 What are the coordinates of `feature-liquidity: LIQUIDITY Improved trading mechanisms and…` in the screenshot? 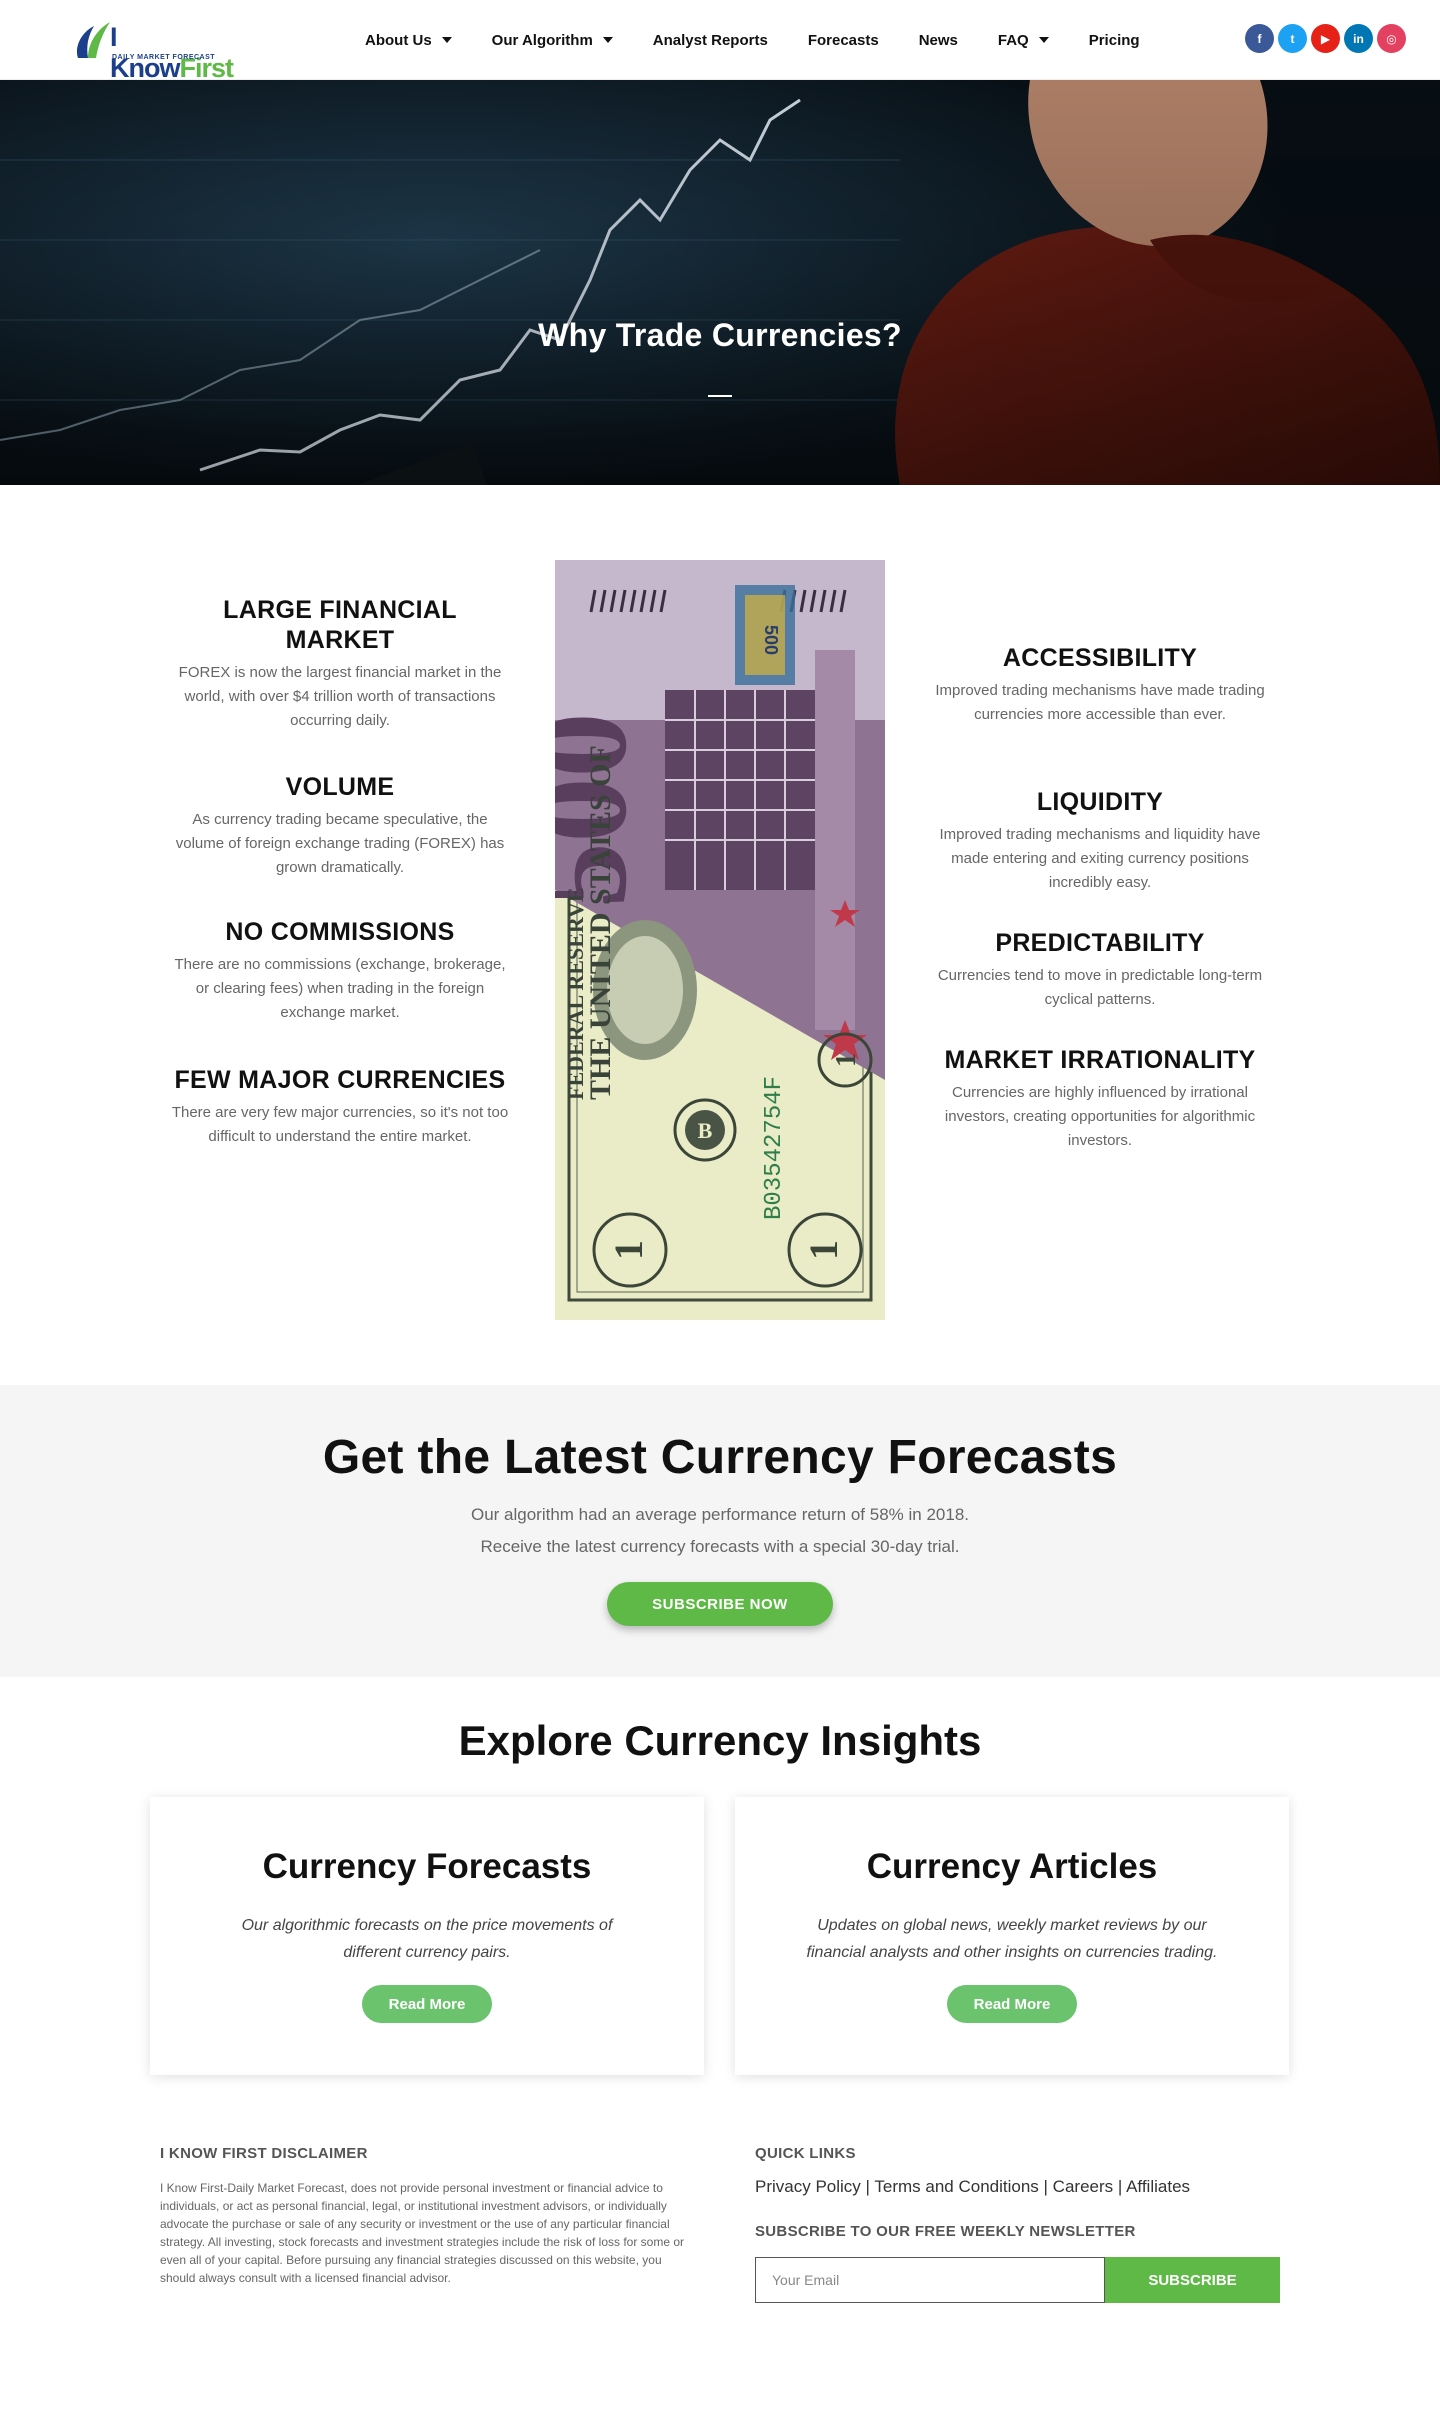 It's located at (1100, 841).